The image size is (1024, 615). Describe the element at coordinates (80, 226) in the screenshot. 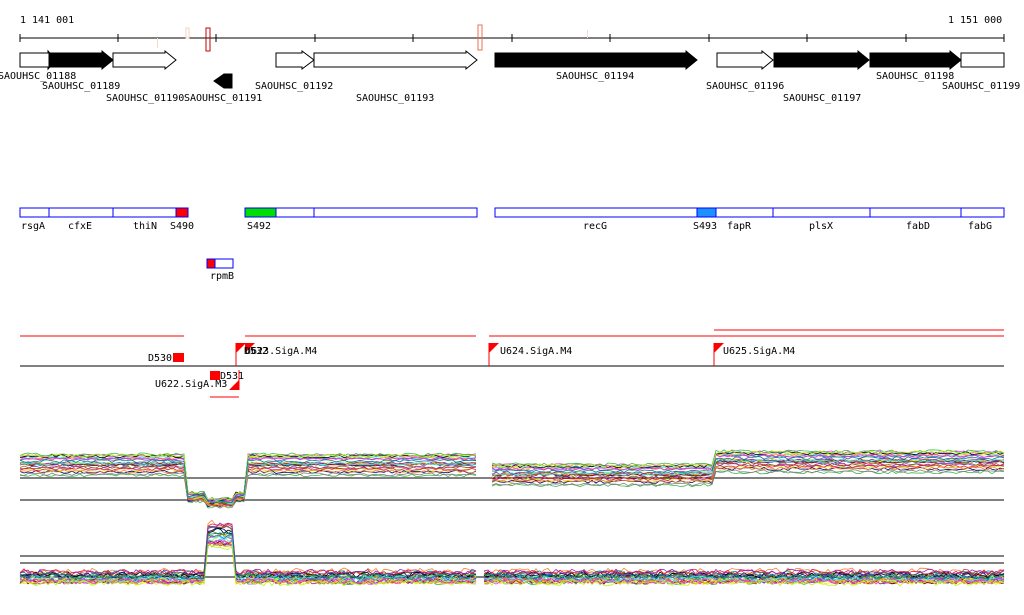

I see `operon-label: cfxE` at that location.